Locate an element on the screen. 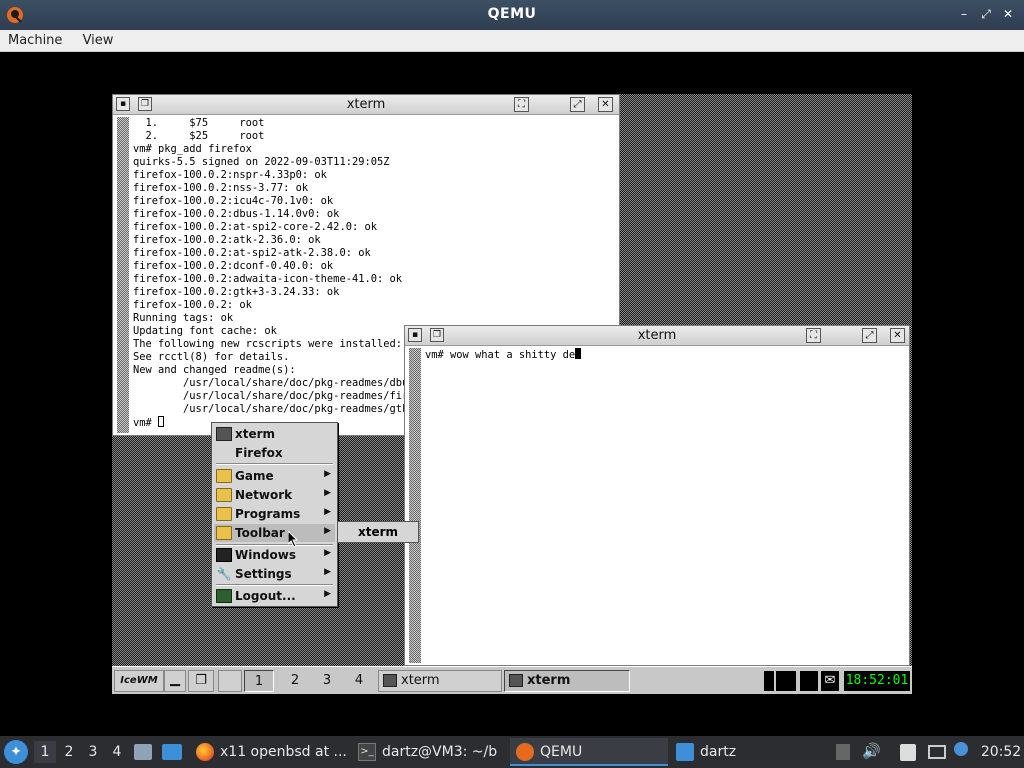 The image size is (1024, 768). menu-item-toolbar: Toolbar ▶ is located at coordinates (274, 533).